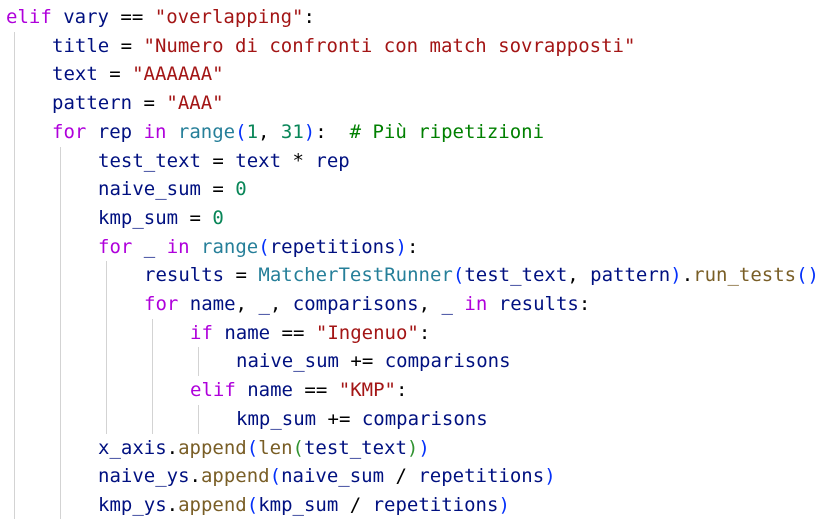  What do you see at coordinates (687, 275) in the screenshot?
I see `code-token: .` at bounding box center [687, 275].